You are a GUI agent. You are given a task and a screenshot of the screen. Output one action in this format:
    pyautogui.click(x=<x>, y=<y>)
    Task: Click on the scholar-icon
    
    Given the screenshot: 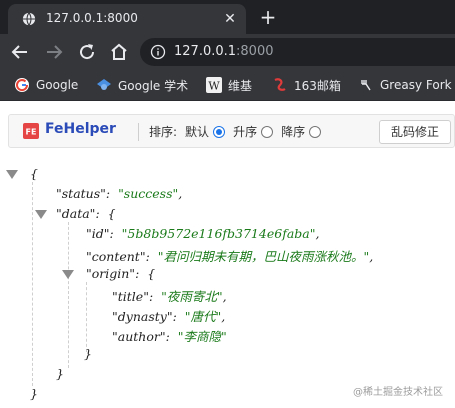 What is the action you would take?
    pyautogui.click(x=104, y=84)
    